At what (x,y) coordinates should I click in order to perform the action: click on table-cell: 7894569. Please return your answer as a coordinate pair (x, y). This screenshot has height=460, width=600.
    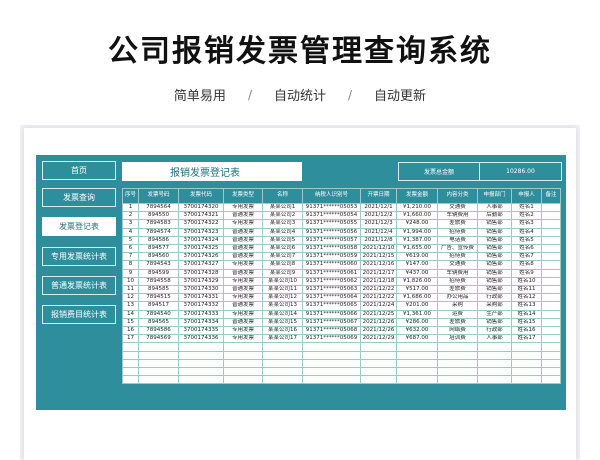
    Looking at the image, I should click on (158, 339).